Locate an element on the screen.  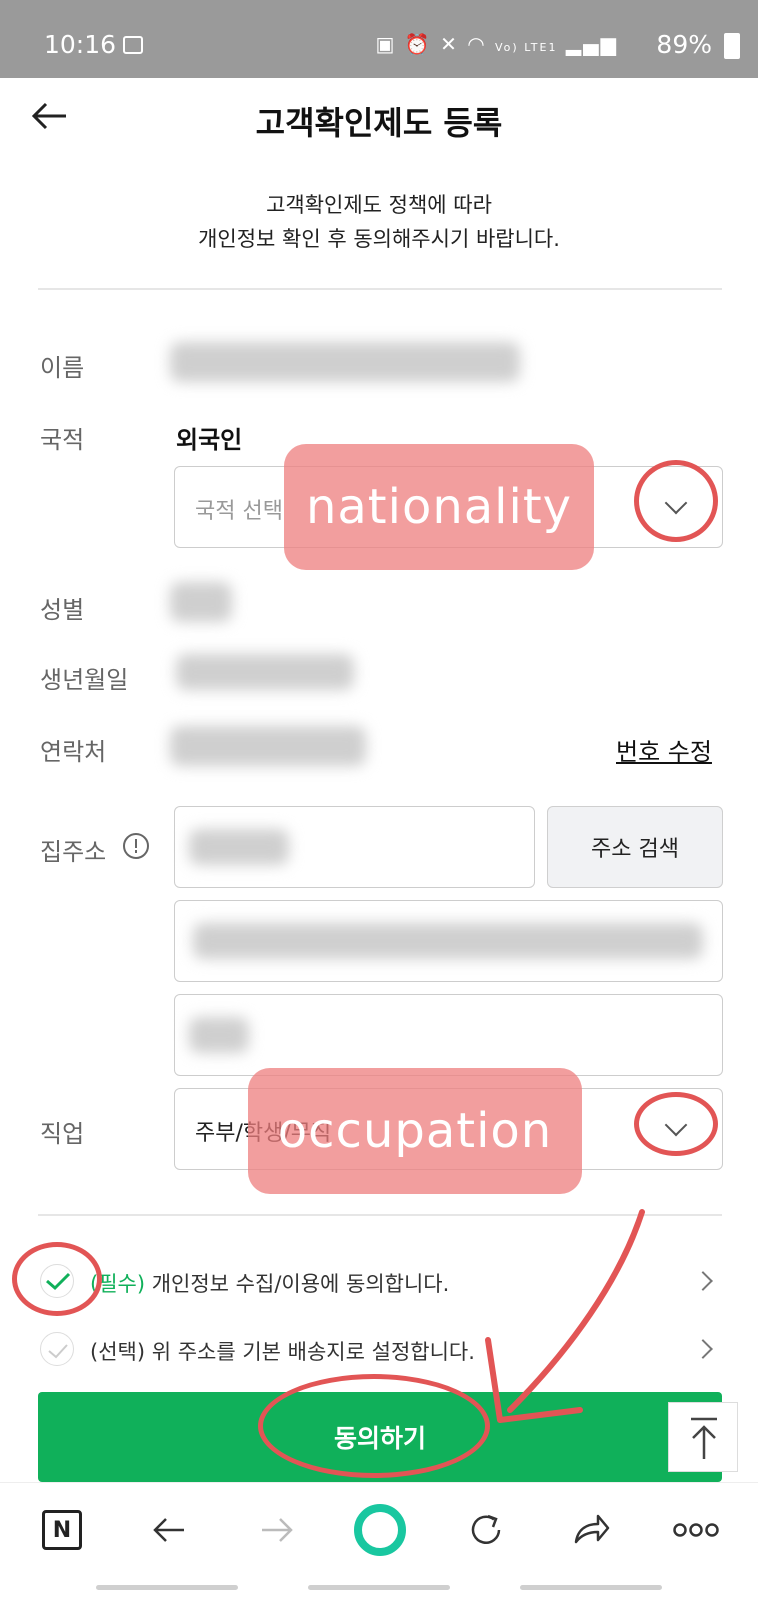
arrow-up-icon is located at coordinates (704, 1438).